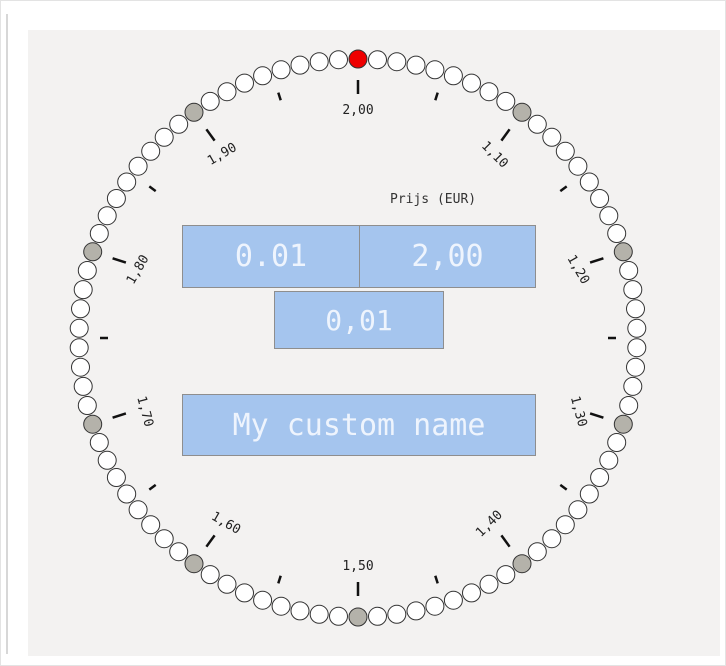  What do you see at coordinates (433, 199) in the screenshot?
I see `price-label: Prijs (EUR)` at bounding box center [433, 199].